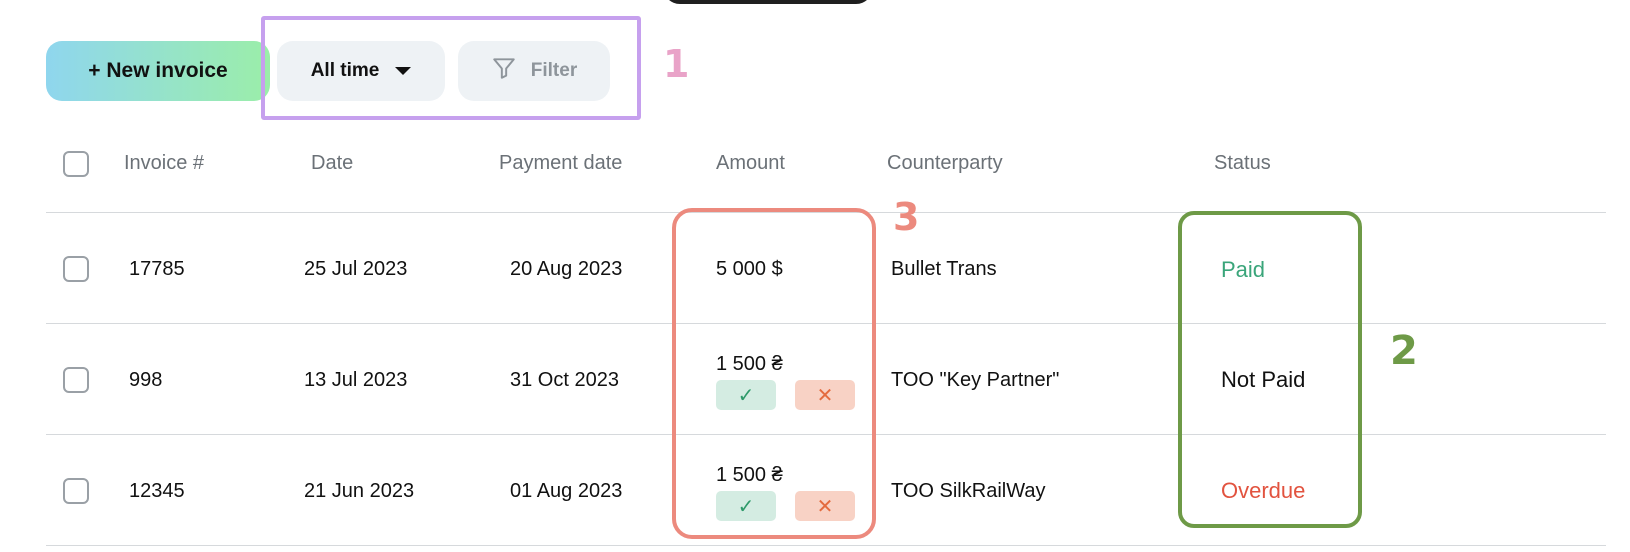 This screenshot has width=1630, height=552. Describe the element at coordinates (906, 217) in the screenshot. I see `callout-number-3: 3` at that location.